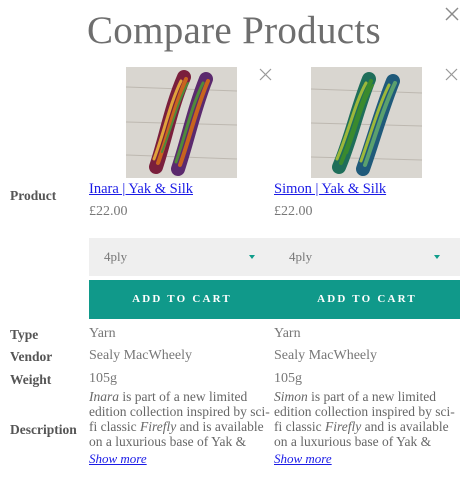  I want to click on product-link: Simon | Yak & Silk, so click(330, 189).